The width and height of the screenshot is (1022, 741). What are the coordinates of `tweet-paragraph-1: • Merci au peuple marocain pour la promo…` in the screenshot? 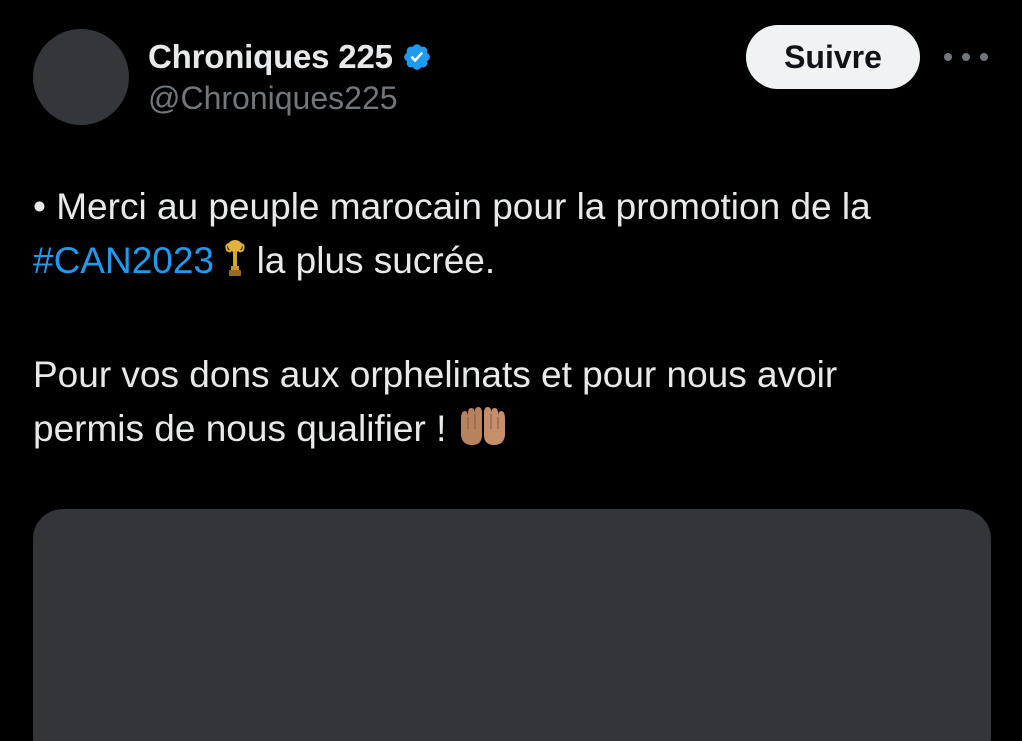 It's located at (513, 237).